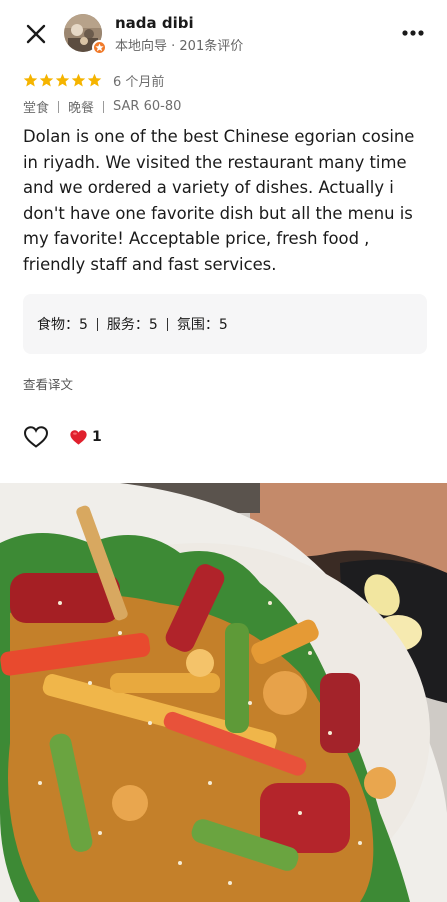 Image resolution: width=447 pixels, height=902 pixels. What do you see at coordinates (179, 46) in the screenshot?
I see `reviewer-meta: 本地向导 · 201条评价` at bounding box center [179, 46].